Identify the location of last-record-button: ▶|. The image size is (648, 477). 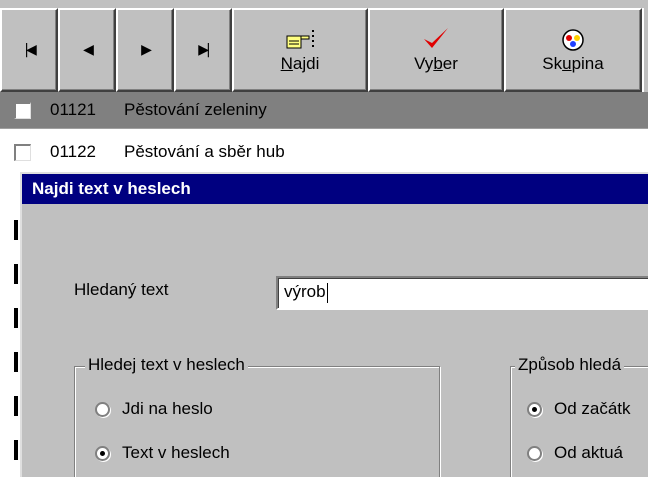
(203, 50).